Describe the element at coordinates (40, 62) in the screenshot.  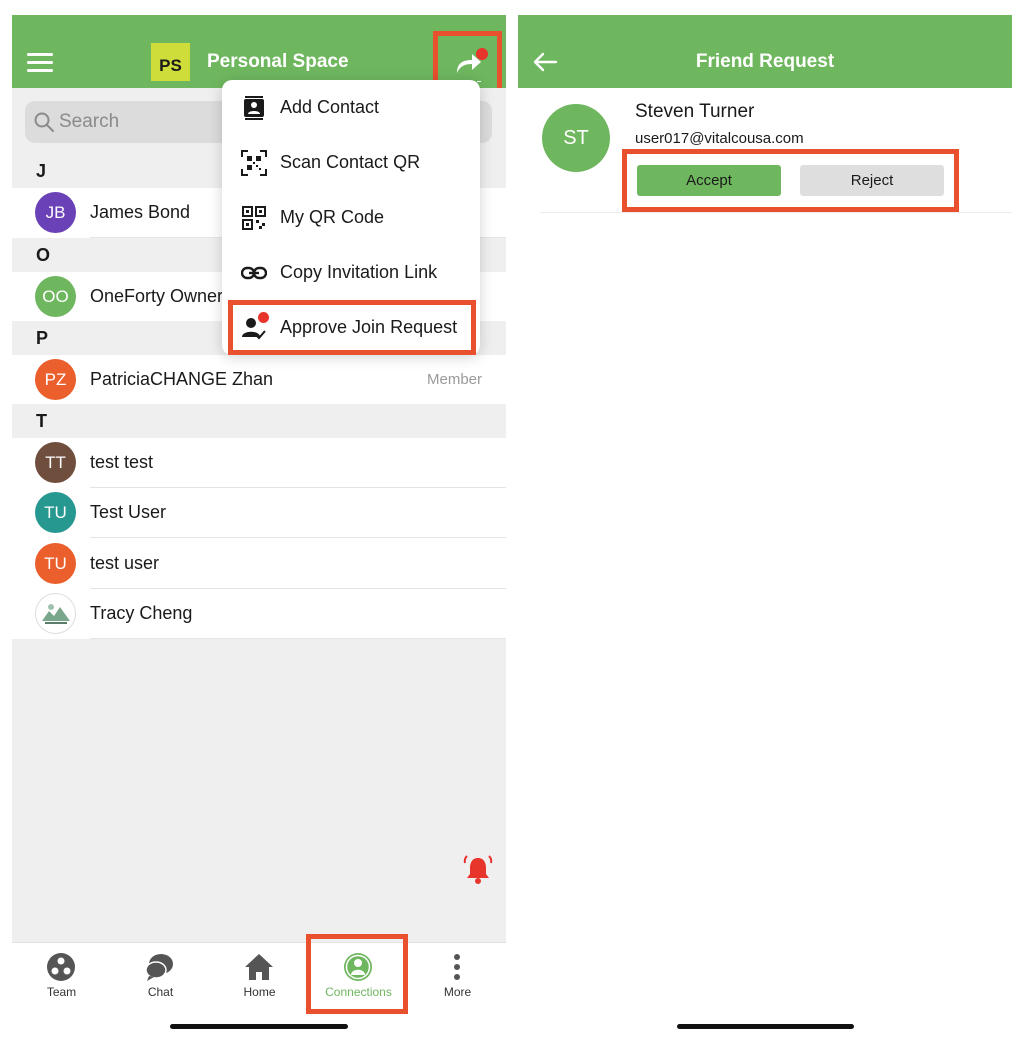
I see `hamburger-menu-icon` at that location.